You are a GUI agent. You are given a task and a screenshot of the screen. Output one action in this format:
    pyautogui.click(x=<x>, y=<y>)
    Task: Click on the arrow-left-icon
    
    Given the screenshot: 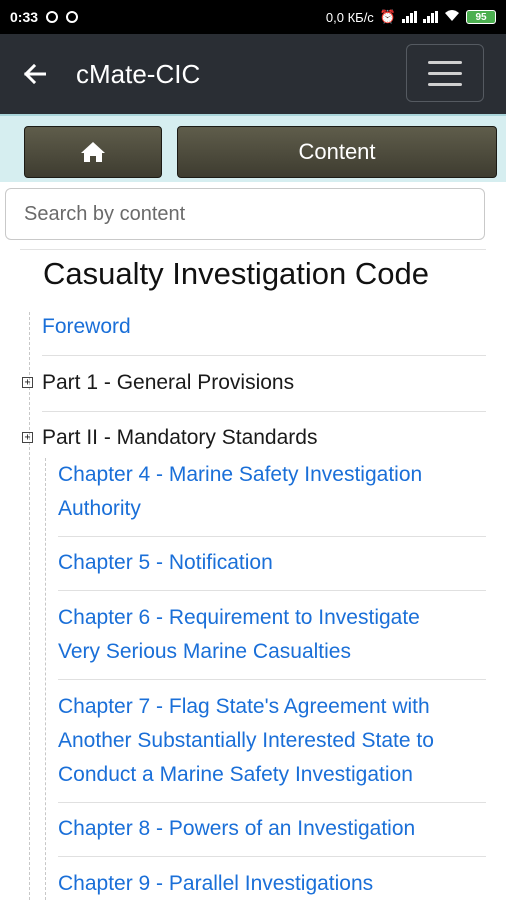 What is the action you would take?
    pyautogui.click(x=35, y=74)
    